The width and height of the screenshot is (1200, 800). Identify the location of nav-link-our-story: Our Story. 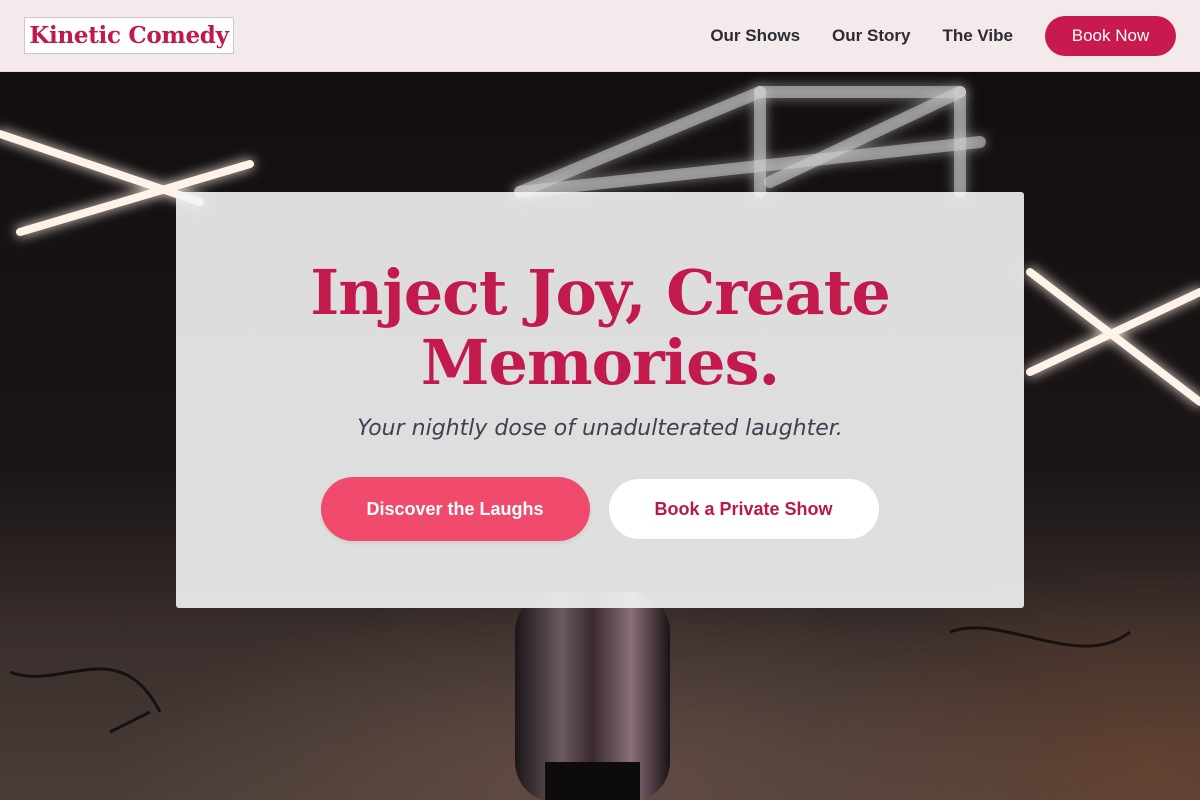
(871, 36).